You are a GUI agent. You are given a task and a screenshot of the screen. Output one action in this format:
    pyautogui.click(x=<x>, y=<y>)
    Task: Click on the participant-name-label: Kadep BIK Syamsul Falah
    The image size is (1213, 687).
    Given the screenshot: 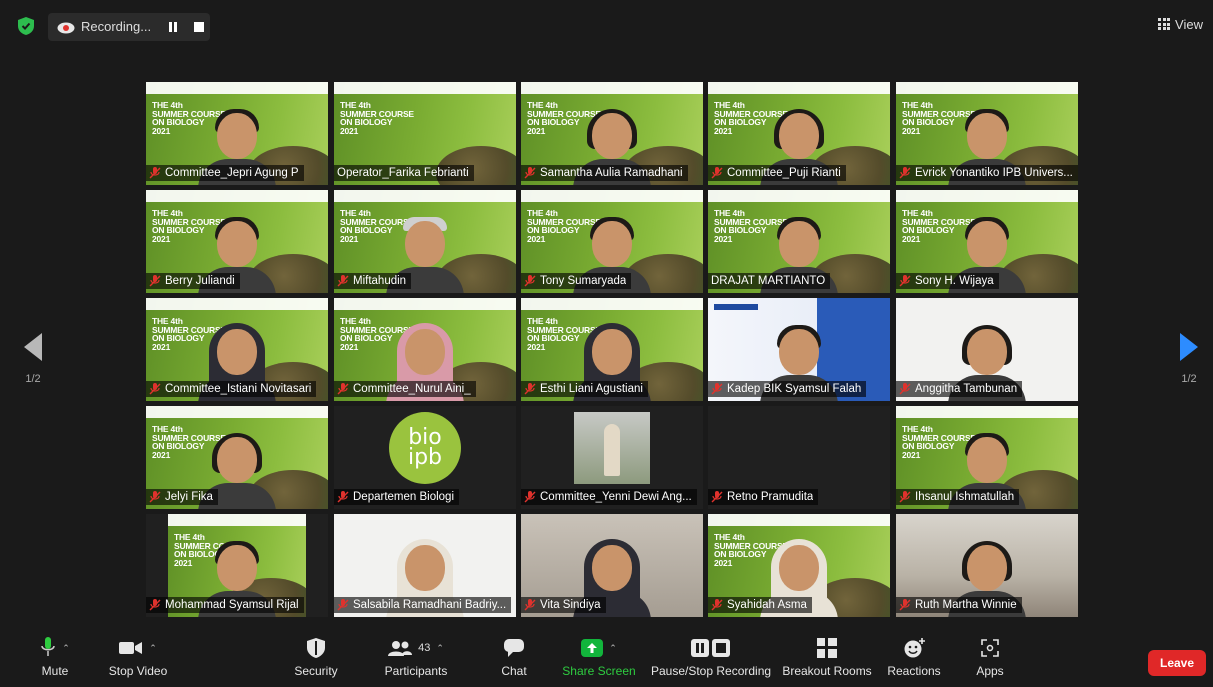 What is the action you would take?
    pyautogui.click(x=787, y=389)
    